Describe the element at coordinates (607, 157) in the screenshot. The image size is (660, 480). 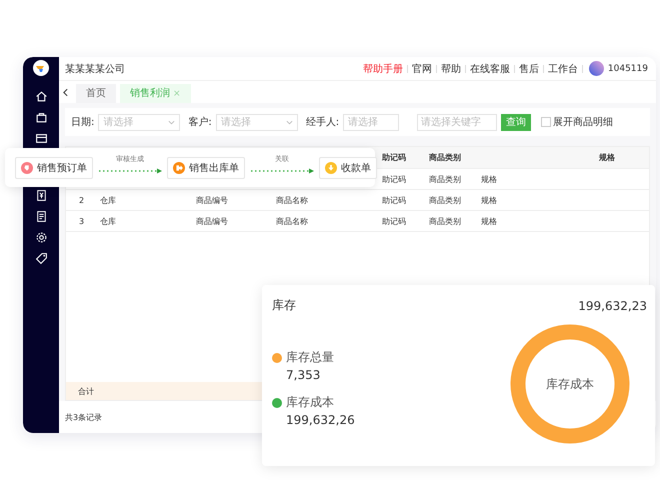
I see `column-header: 规格` at that location.